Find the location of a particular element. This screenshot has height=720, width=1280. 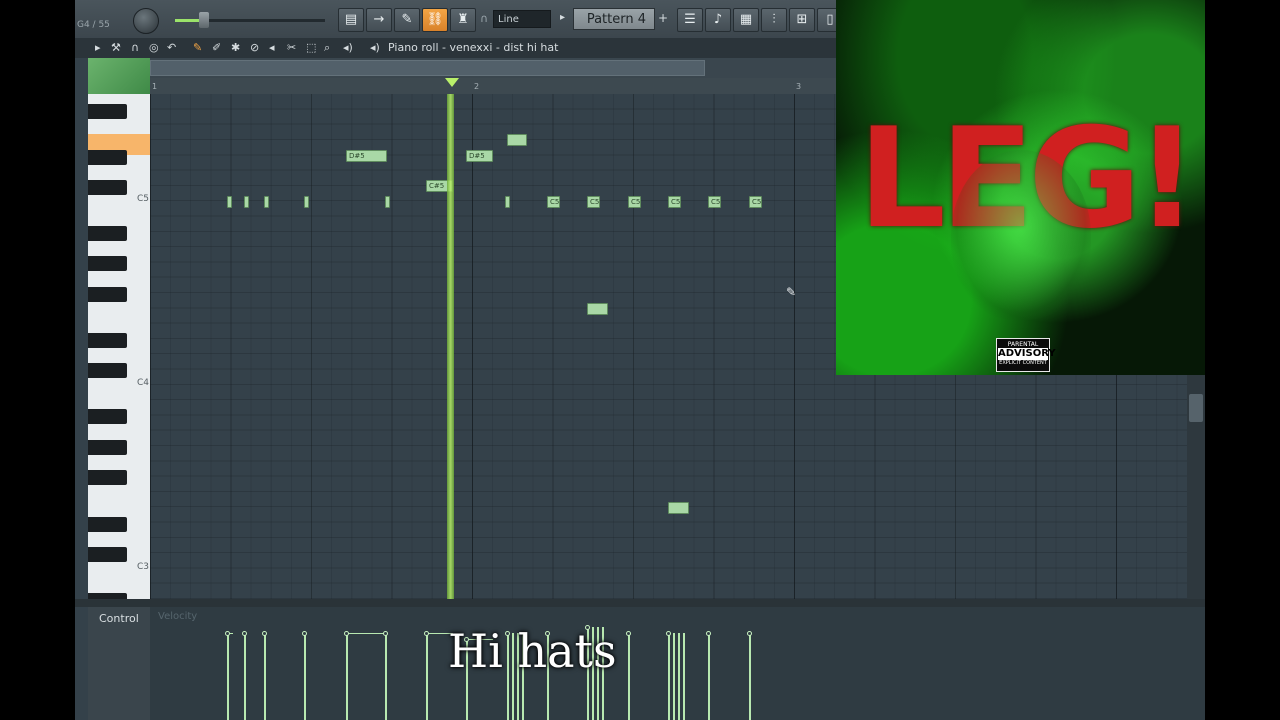

link-icon: ⛓ is located at coordinates (435, 20).